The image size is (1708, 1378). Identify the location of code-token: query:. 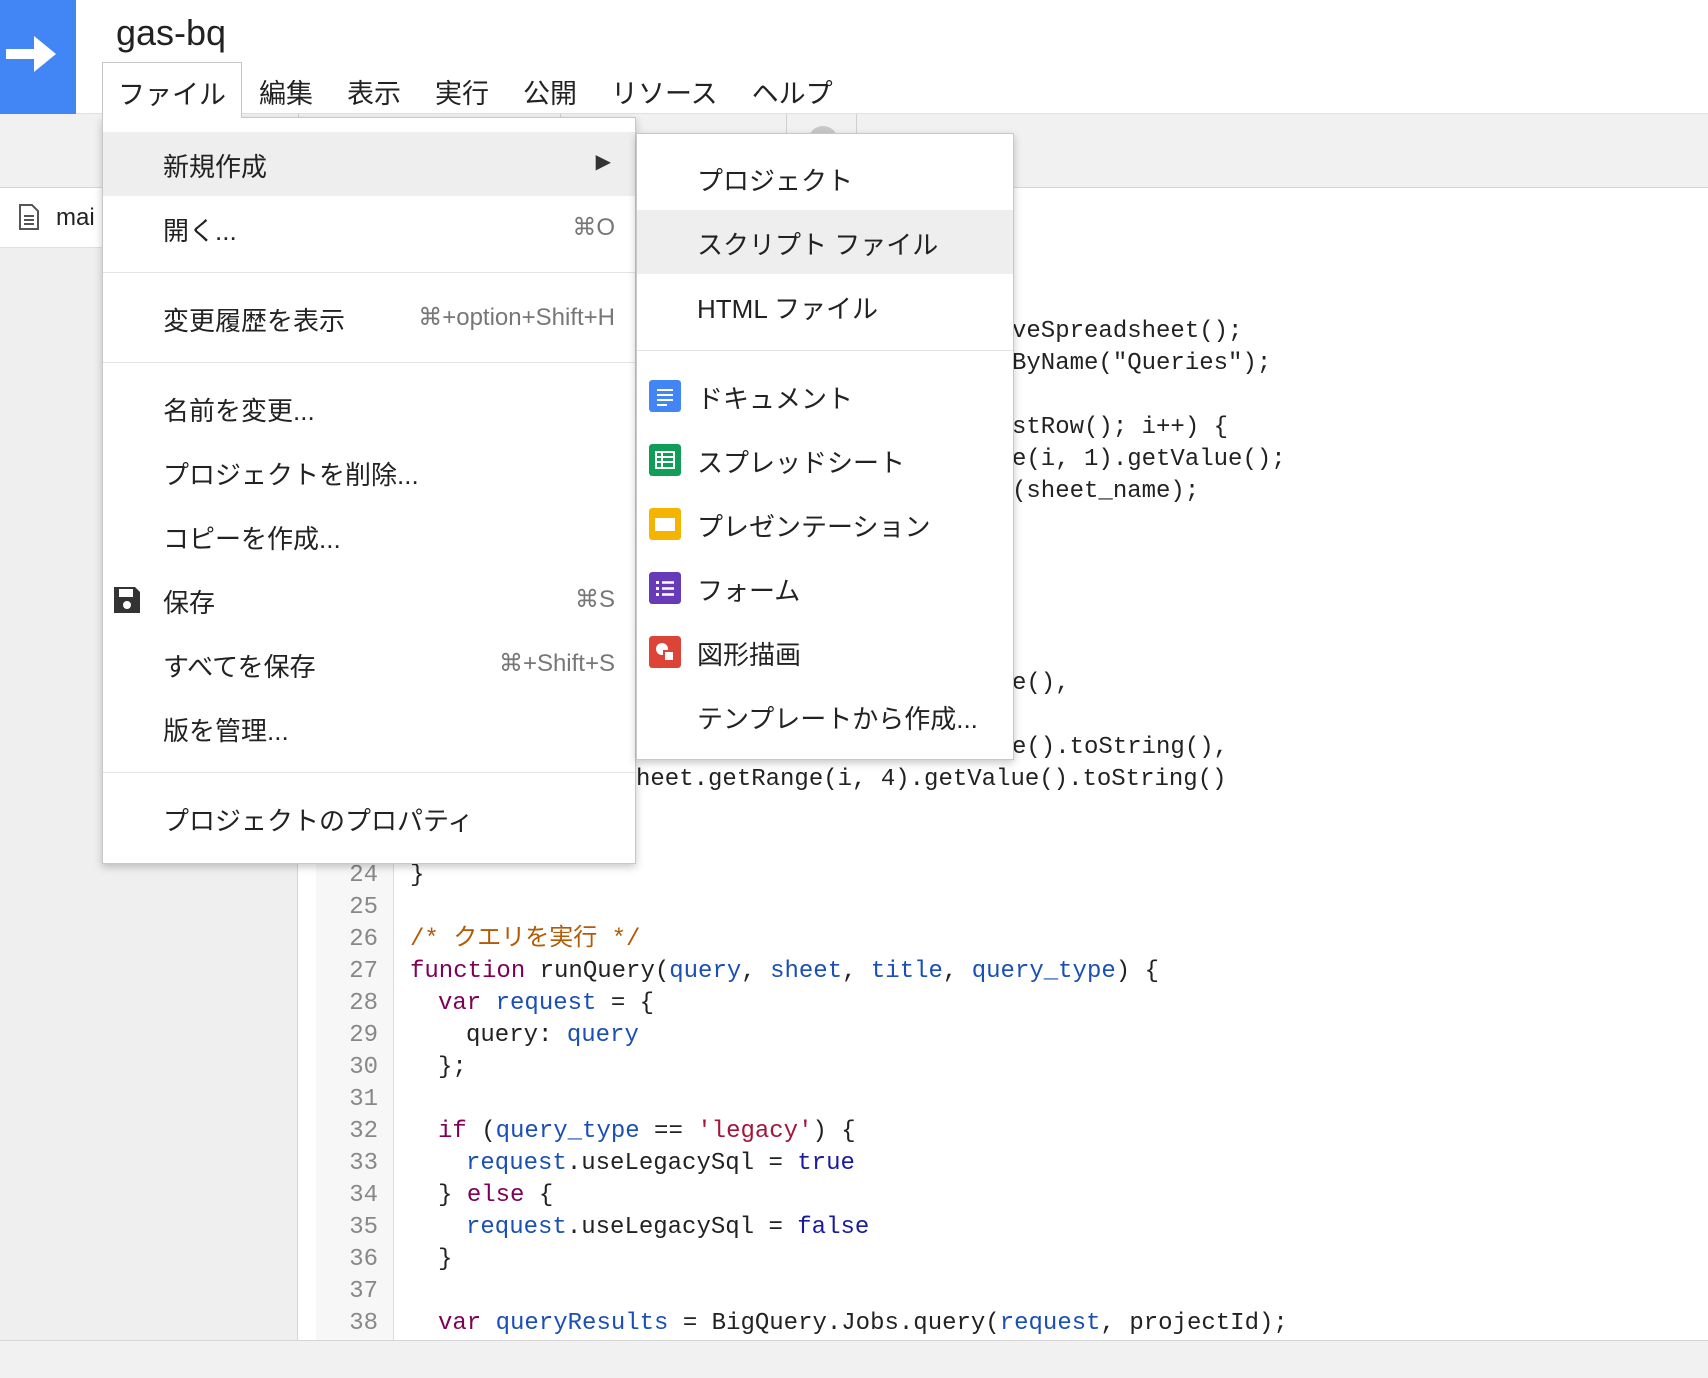
(516, 1035).